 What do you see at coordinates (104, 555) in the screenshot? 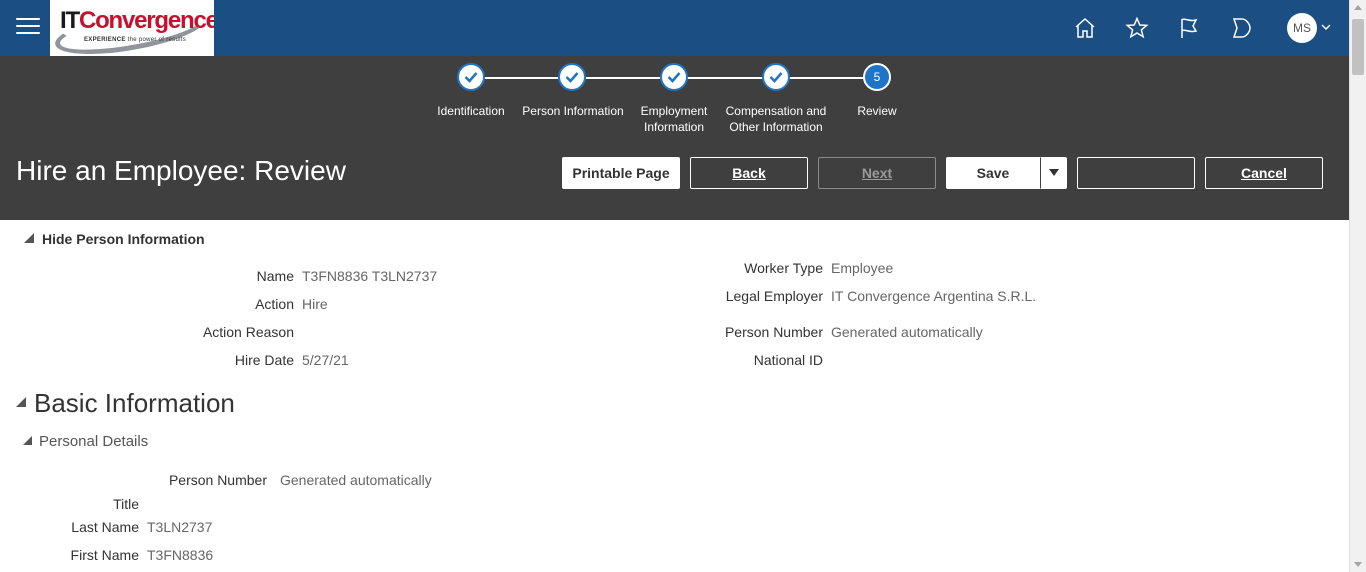
I see `first-name-label: First Name` at bounding box center [104, 555].